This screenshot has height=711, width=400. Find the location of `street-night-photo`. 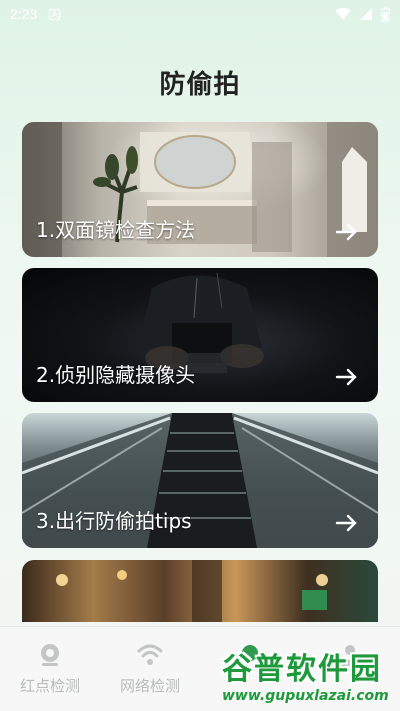

street-night-photo is located at coordinates (200, 591).